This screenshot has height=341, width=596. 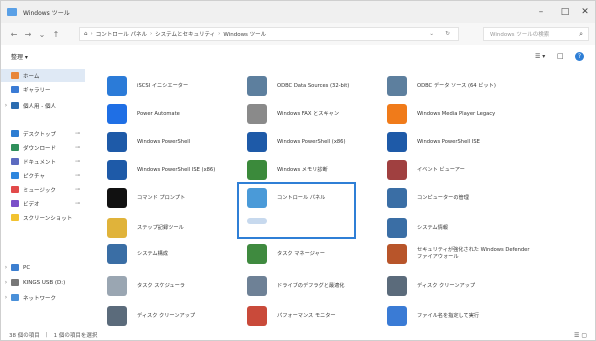 What do you see at coordinates (473, 253) in the screenshot?
I see `tool-label: セキュリティが強化された Windows Defender ファイアウォール` at bounding box center [473, 253].